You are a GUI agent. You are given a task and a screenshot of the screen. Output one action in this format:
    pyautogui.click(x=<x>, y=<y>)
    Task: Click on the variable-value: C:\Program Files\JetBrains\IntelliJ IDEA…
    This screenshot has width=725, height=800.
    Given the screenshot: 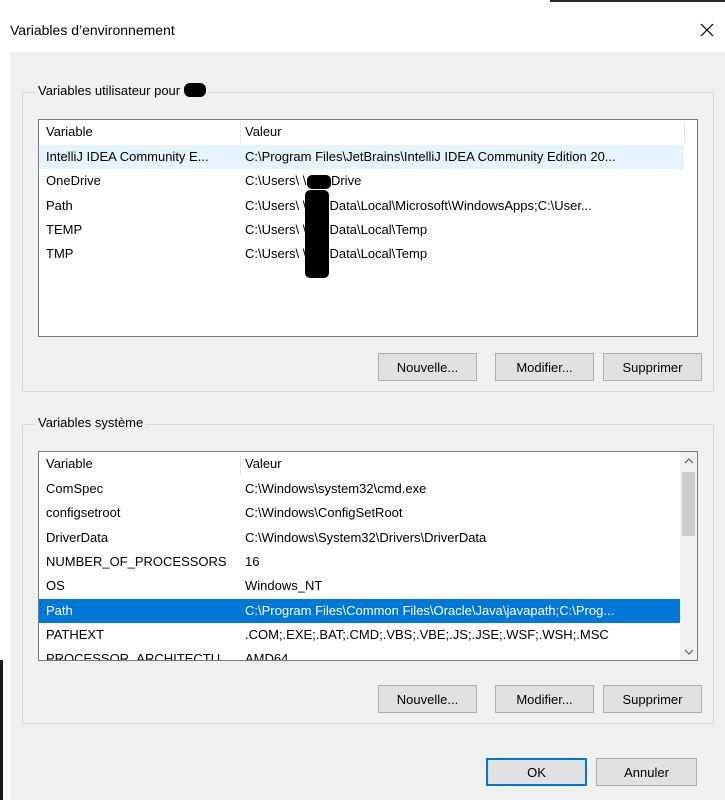 What is the action you would take?
    pyautogui.click(x=430, y=156)
    